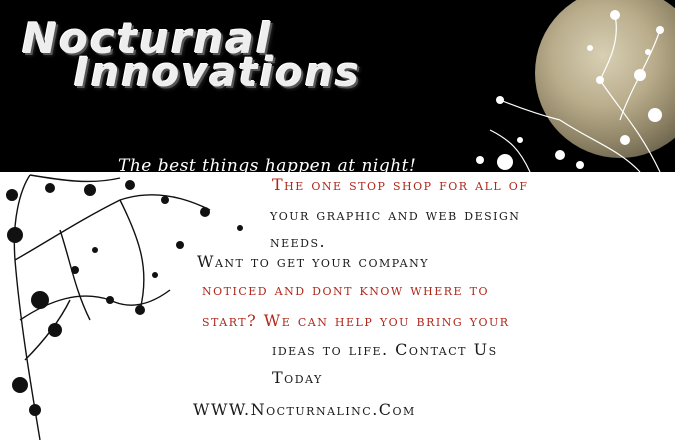 The width and height of the screenshot is (675, 440). What do you see at coordinates (298, 241) in the screenshot?
I see `text-line-3: needs.` at bounding box center [298, 241].